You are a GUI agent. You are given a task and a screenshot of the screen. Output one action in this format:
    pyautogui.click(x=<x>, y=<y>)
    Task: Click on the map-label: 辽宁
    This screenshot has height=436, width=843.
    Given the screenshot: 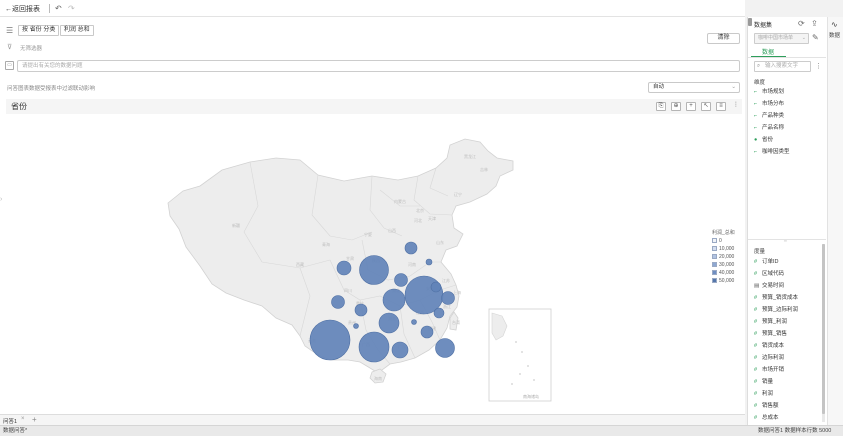 What is the action you would take?
    pyautogui.click(x=458, y=194)
    